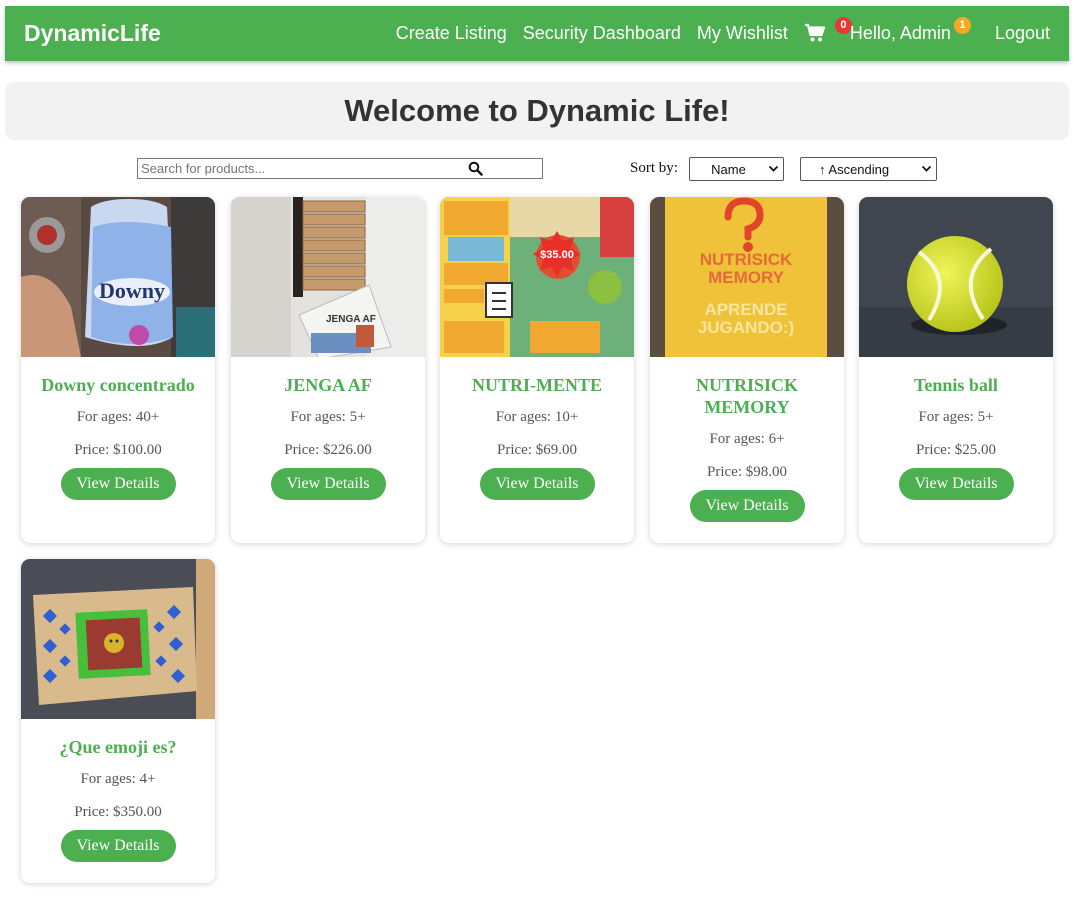  I want to click on product-image: NUTRISICK MEMORY APRENDE JUGANDO:), so click(747, 277).